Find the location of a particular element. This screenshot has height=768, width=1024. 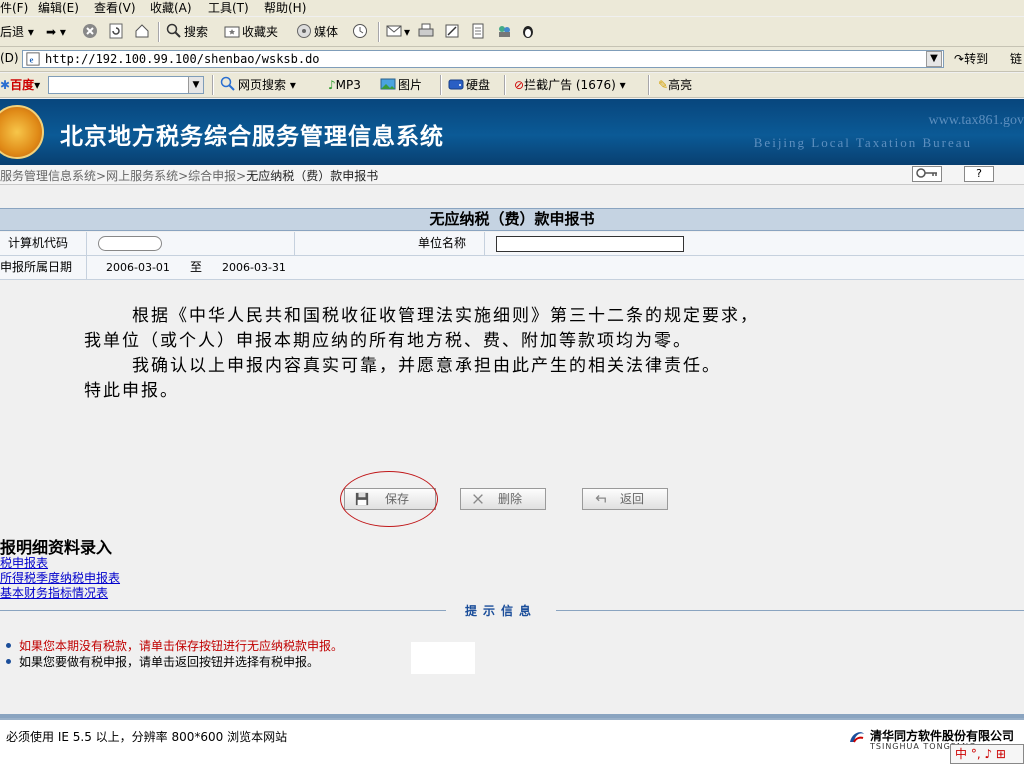

period-label: 申报所属日期 is located at coordinates (36, 267).